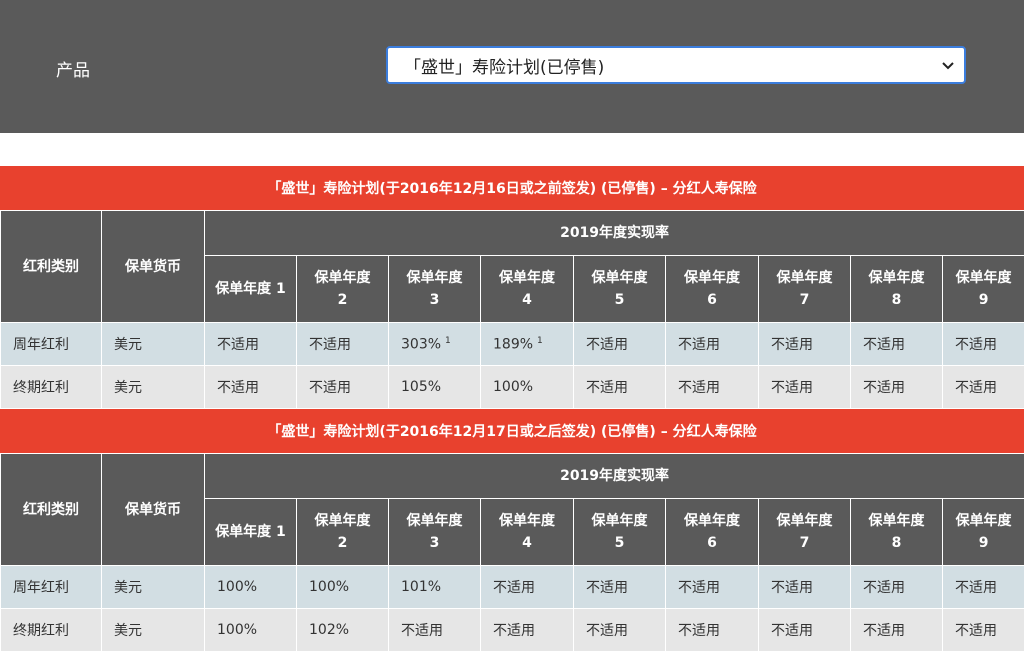 This screenshot has width=1024, height=652. What do you see at coordinates (73, 68) in the screenshot?
I see `product-label: 产品` at bounding box center [73, 68].